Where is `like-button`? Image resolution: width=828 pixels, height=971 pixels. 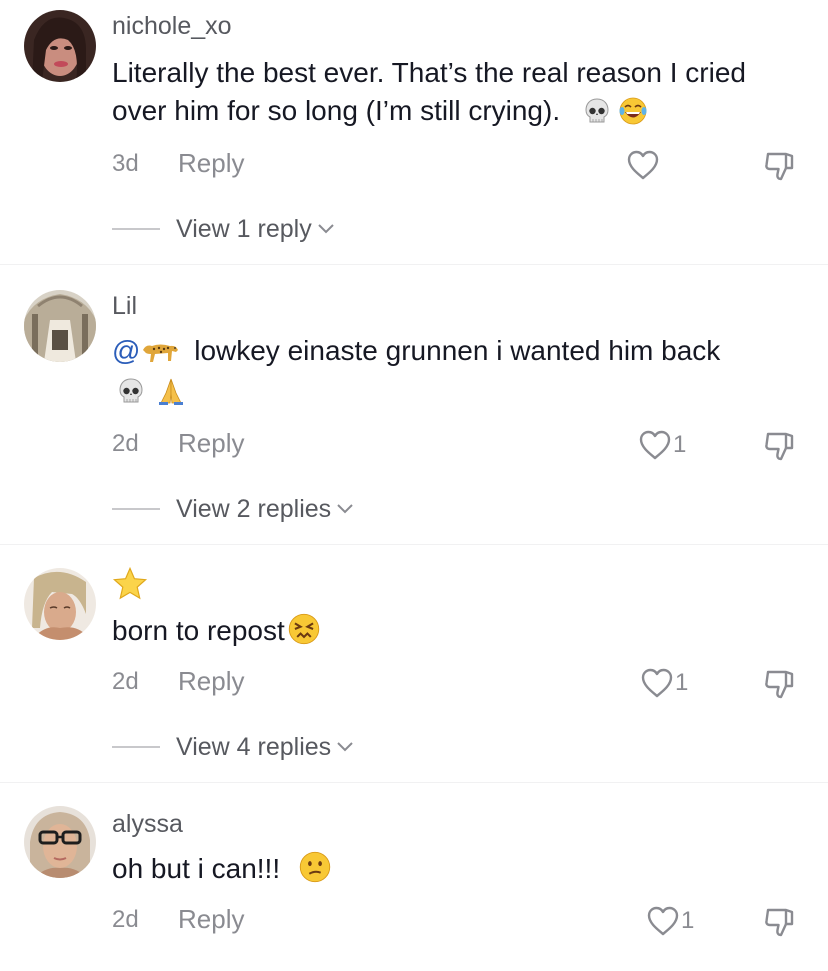
like-button is located at coordinates (643, 165).